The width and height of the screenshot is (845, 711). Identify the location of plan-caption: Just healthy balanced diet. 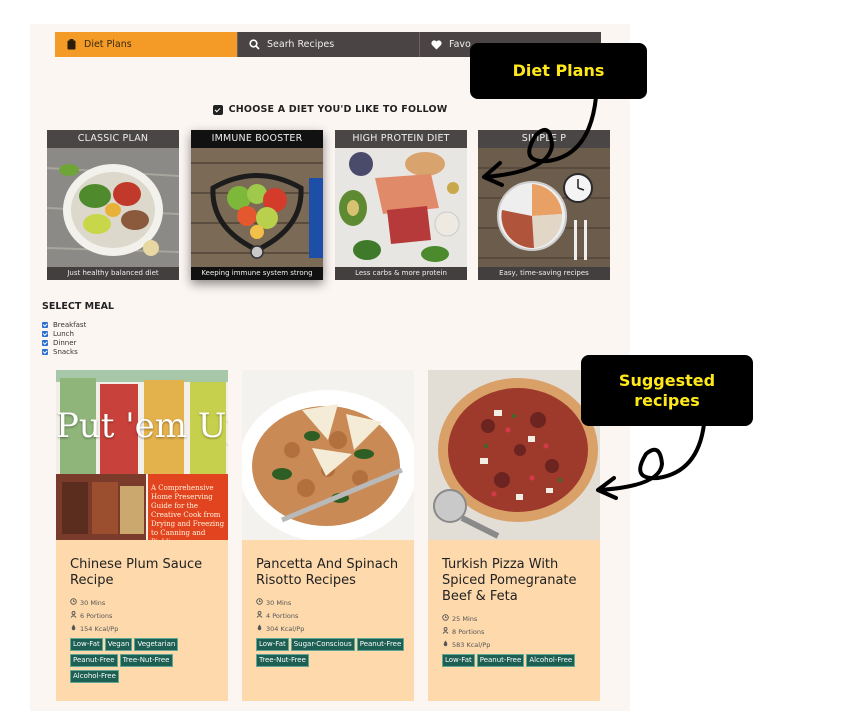
(113, 273).